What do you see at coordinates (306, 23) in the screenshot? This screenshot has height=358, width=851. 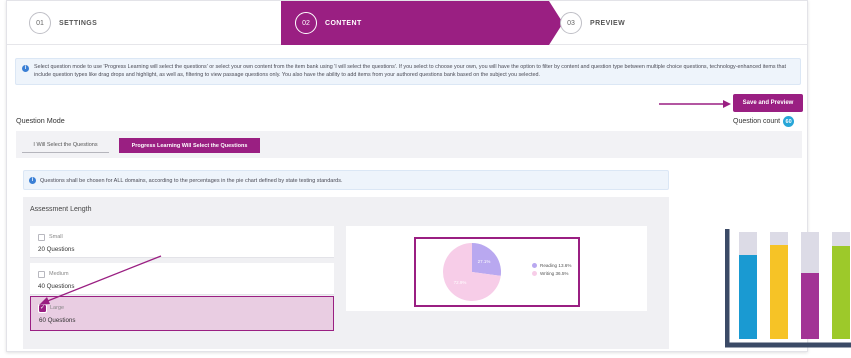 I see `step-number: 02` at bounding box center [306, 23].